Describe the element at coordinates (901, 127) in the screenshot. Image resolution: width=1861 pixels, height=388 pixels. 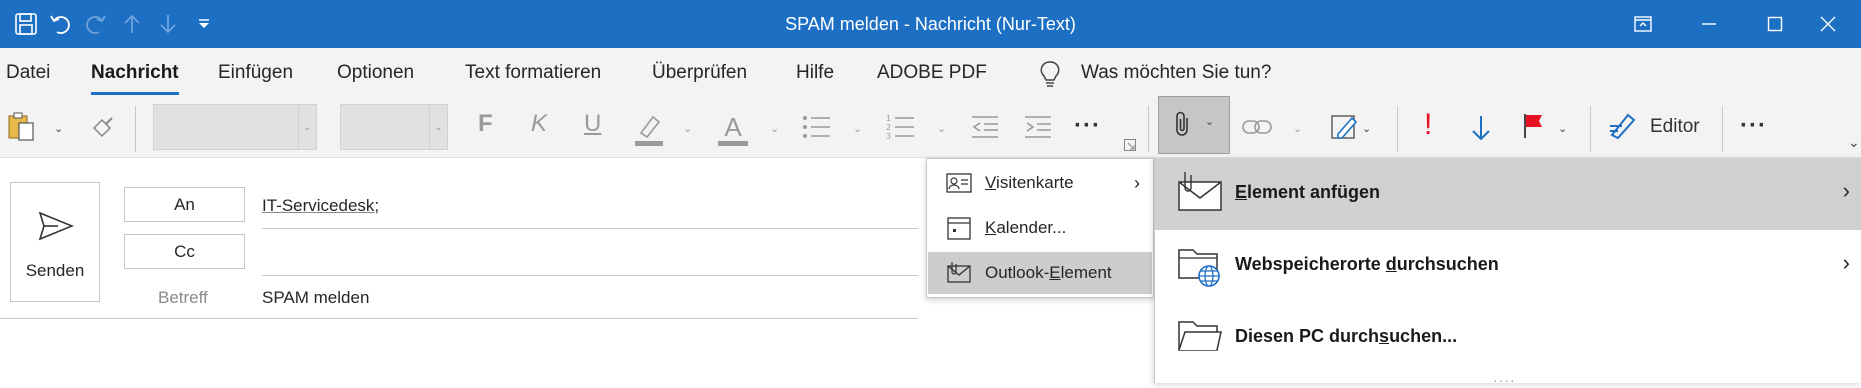
I see `numbering-icon: 123` at that location.